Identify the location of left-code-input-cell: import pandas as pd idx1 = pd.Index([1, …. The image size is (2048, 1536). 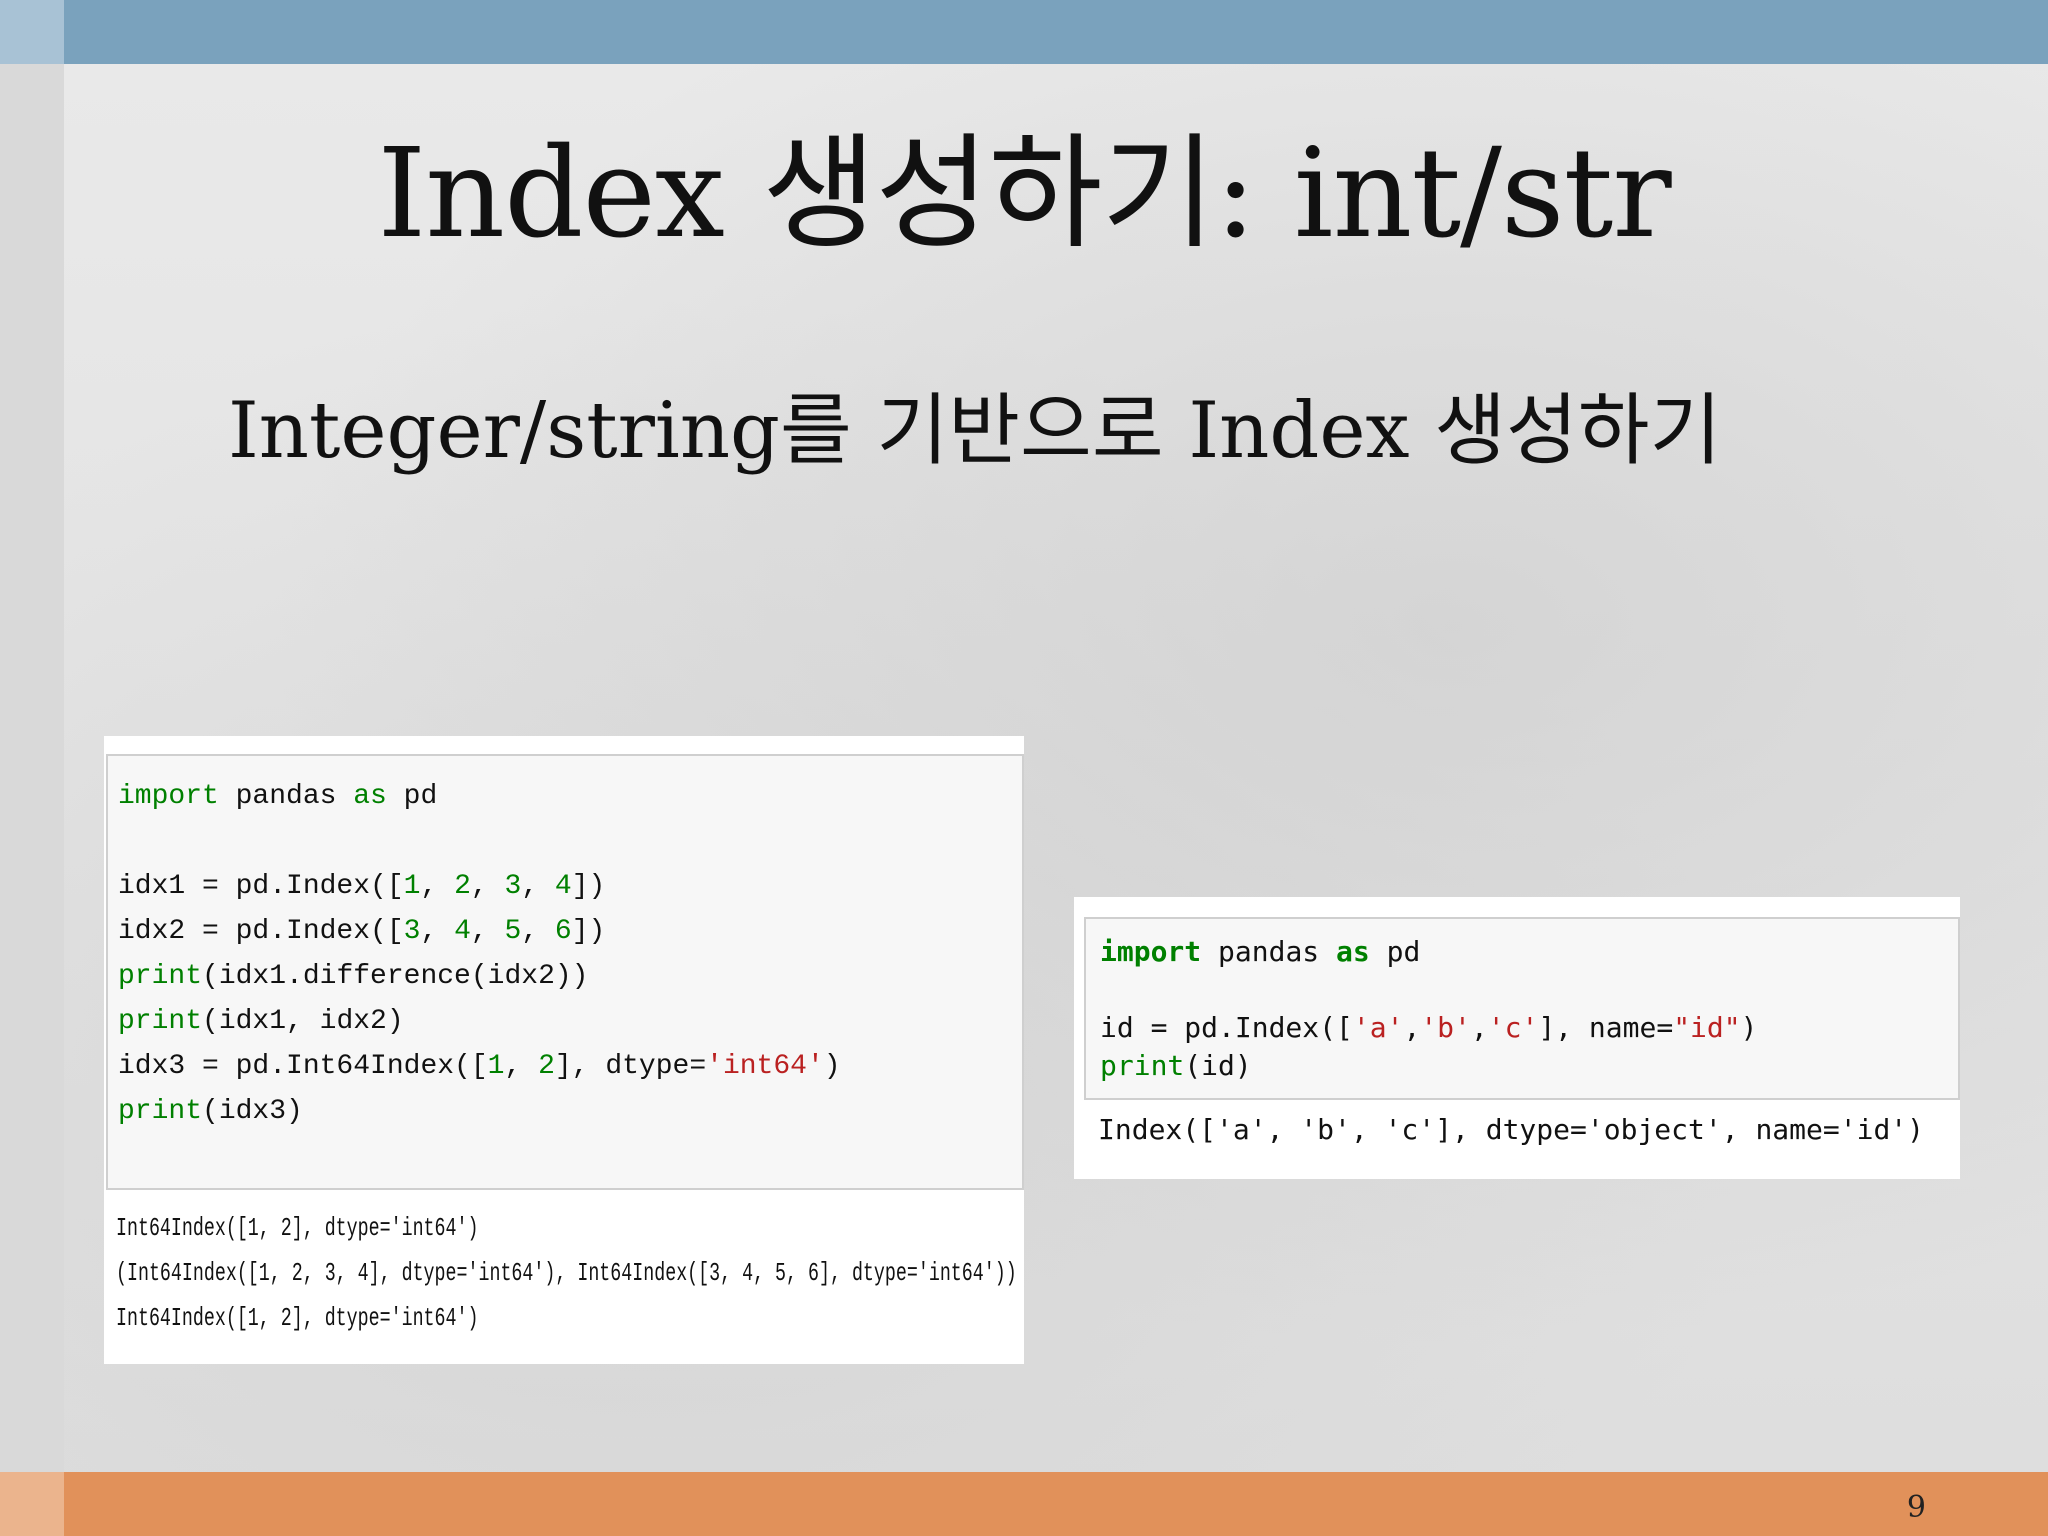
(565, 972).